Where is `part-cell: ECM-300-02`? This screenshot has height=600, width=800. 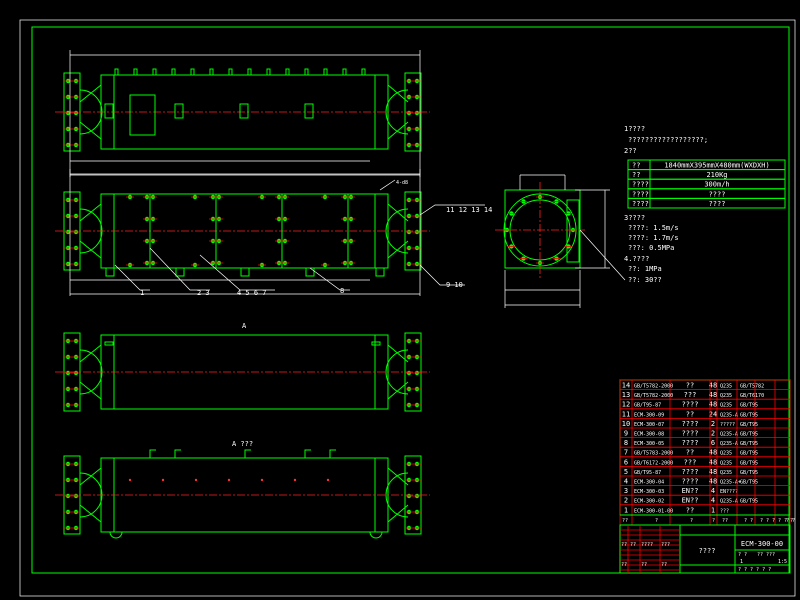
part-cell: ECM-300-02 is located at coordinates (649, 502).